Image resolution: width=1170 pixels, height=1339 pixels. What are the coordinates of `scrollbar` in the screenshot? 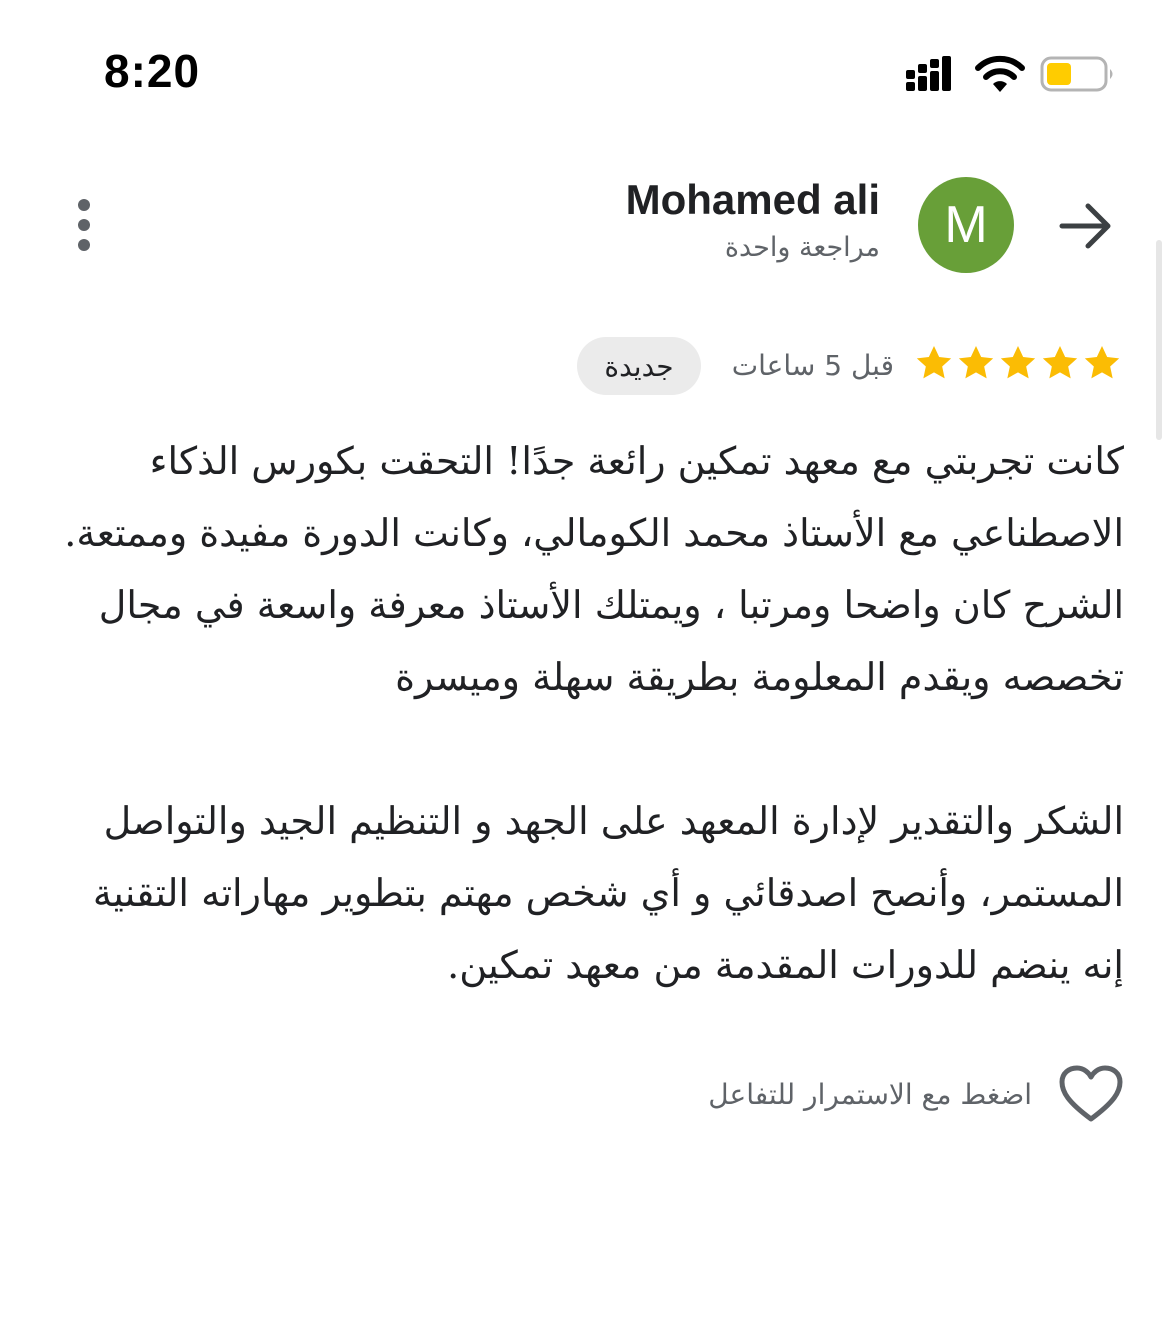 It's located at (1159, 340).